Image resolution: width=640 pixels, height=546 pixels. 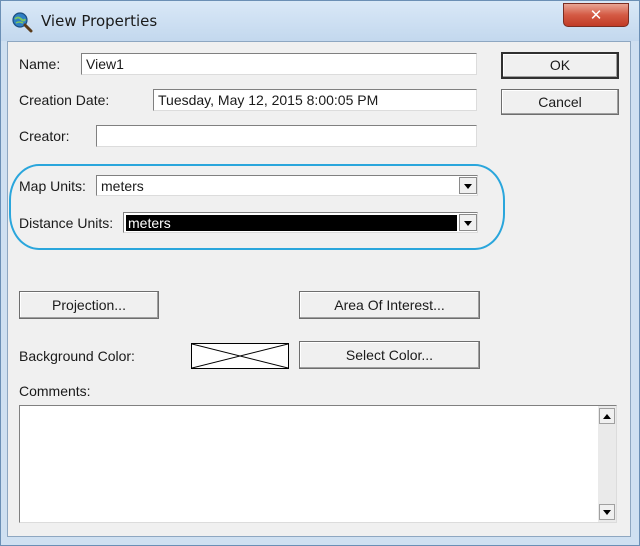 I want to click on map-units-label: Map Units:, so click(x=52, y=186).